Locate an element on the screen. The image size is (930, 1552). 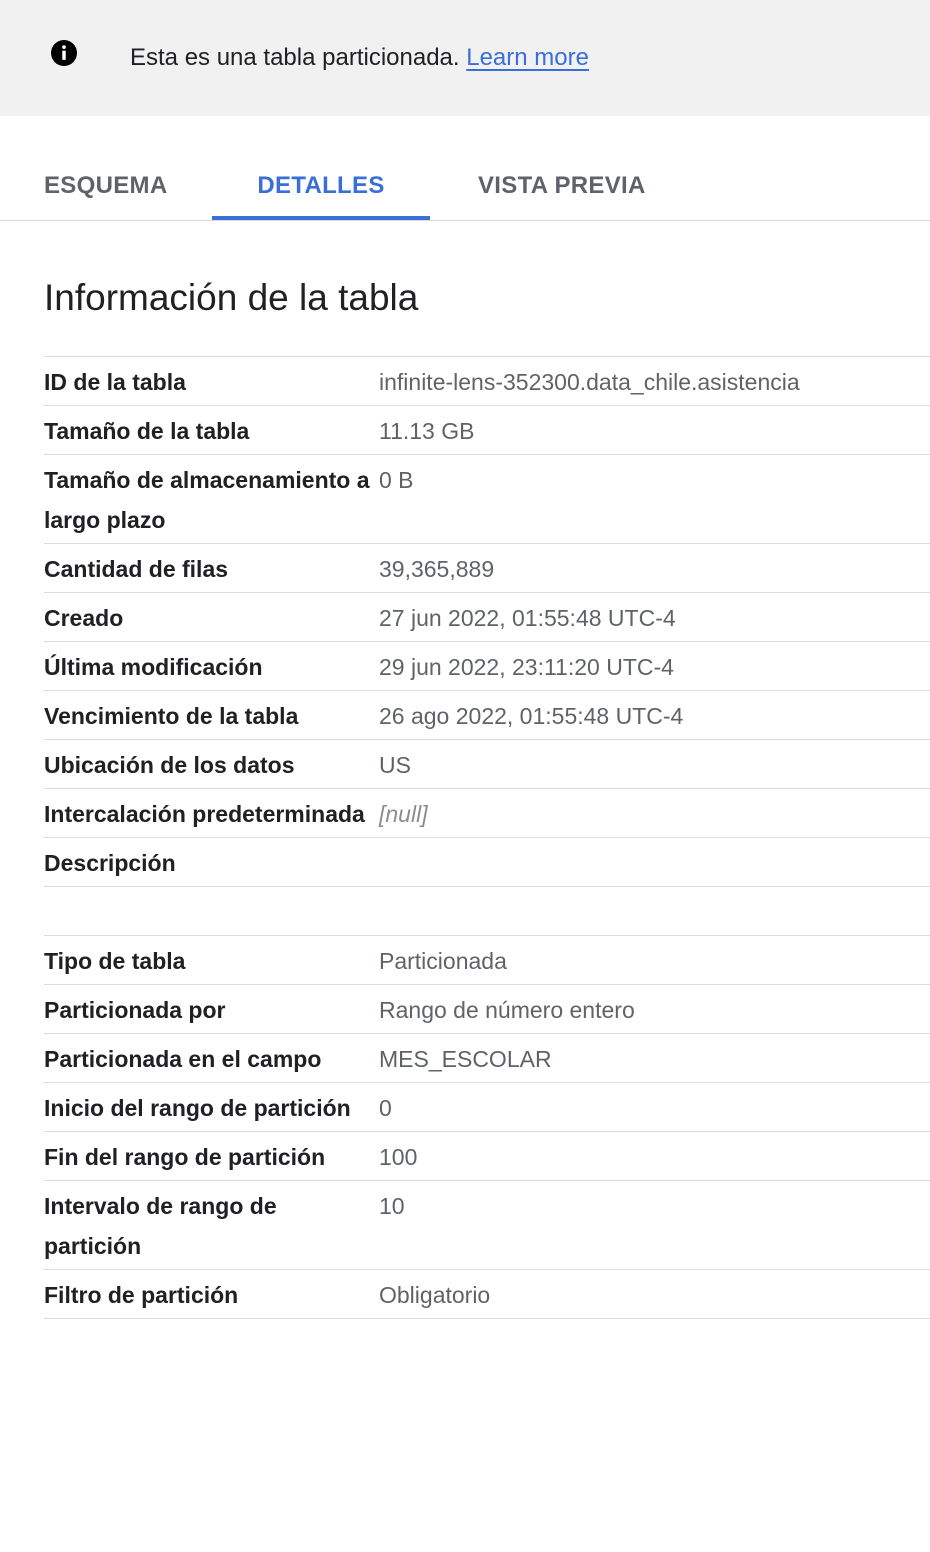
row-value: MES_ESCOLAR is located at coordinates (465, 1059).